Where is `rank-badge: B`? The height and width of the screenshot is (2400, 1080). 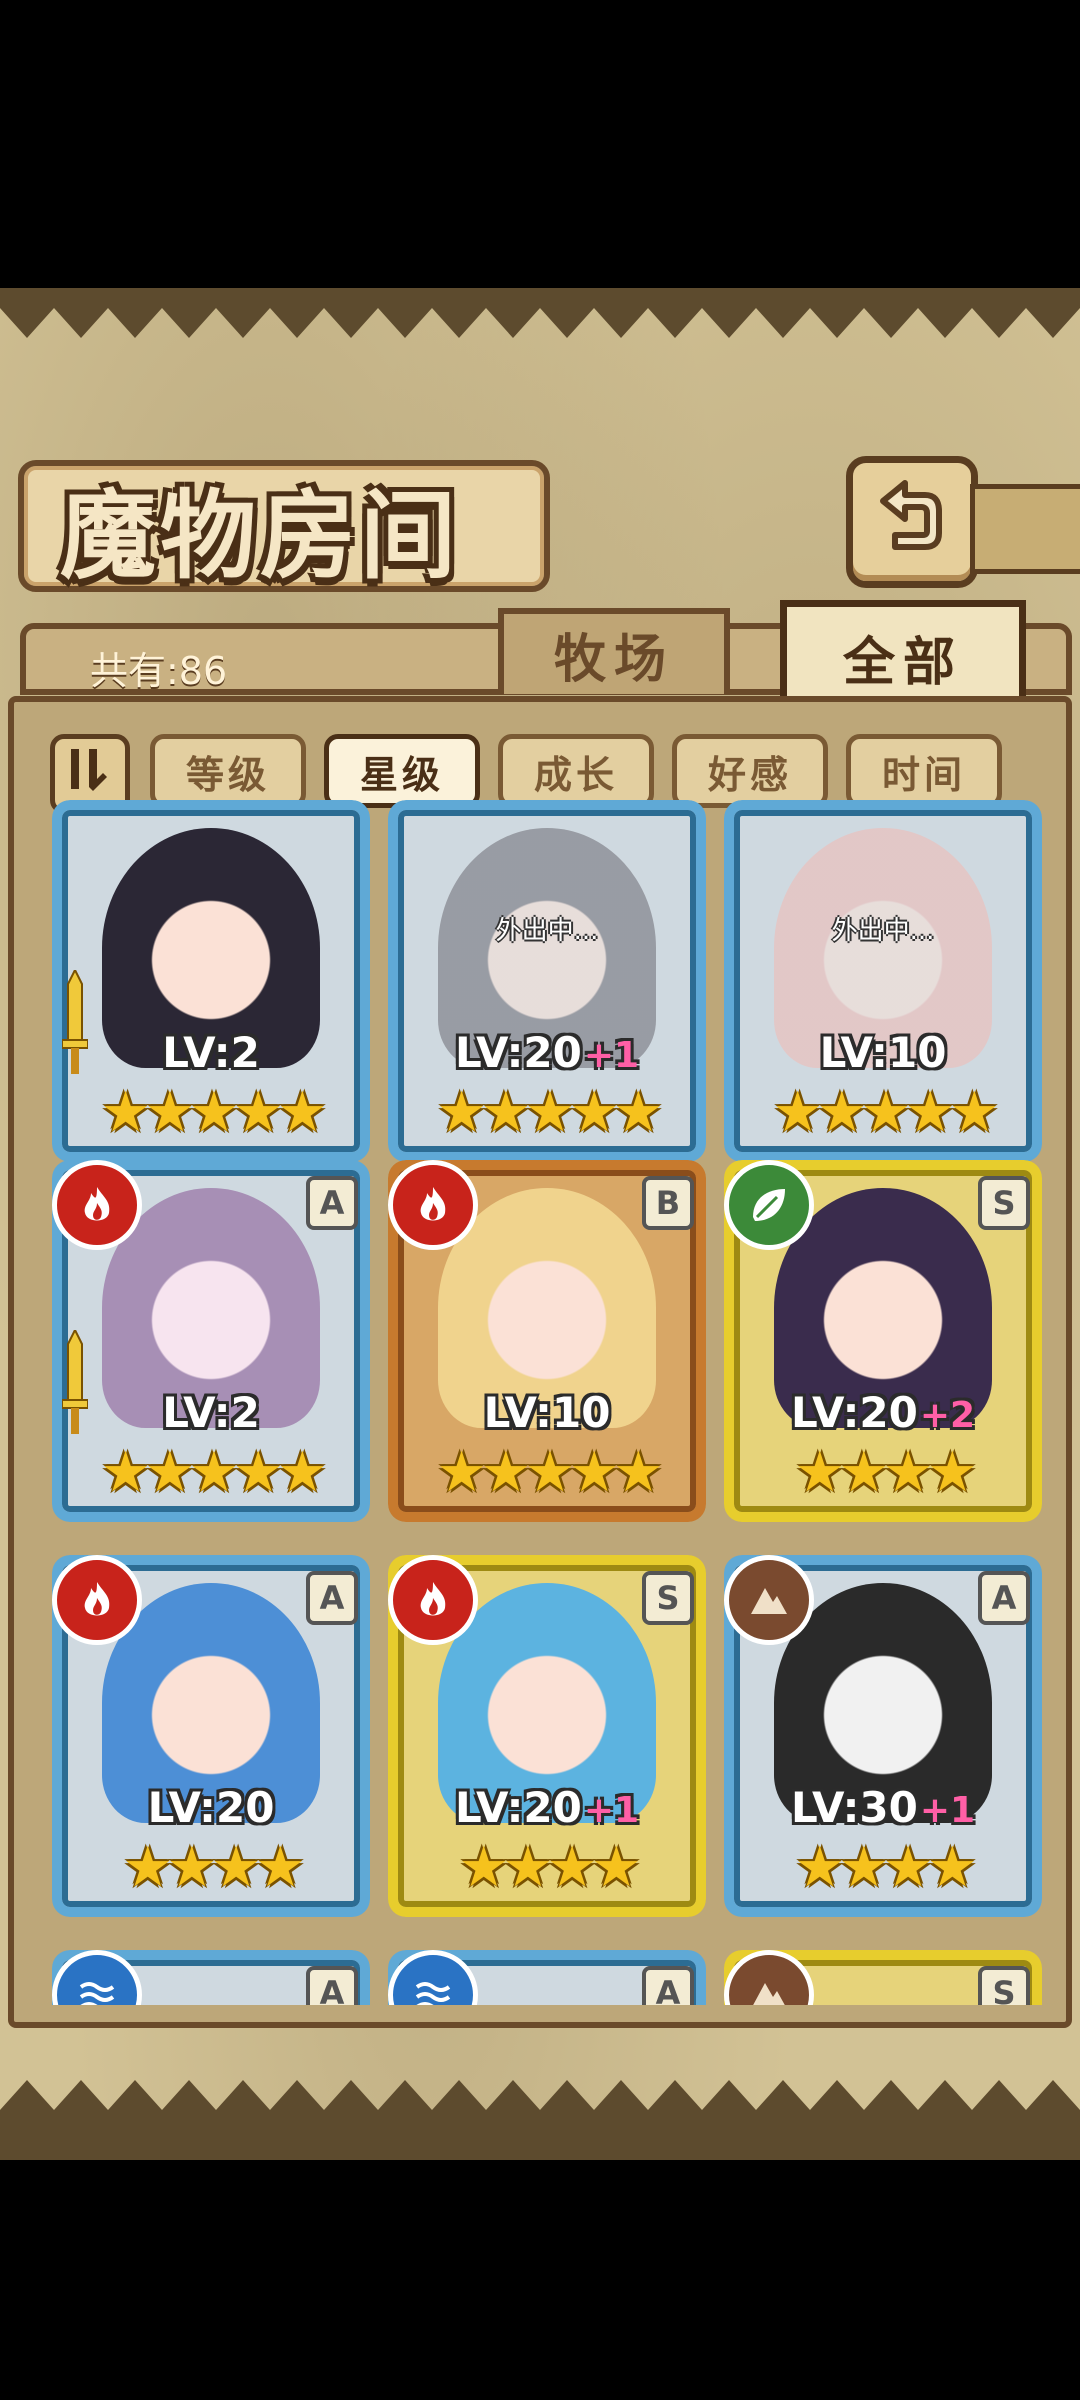 rank-badge: B is located at coordinates (668, 1203).